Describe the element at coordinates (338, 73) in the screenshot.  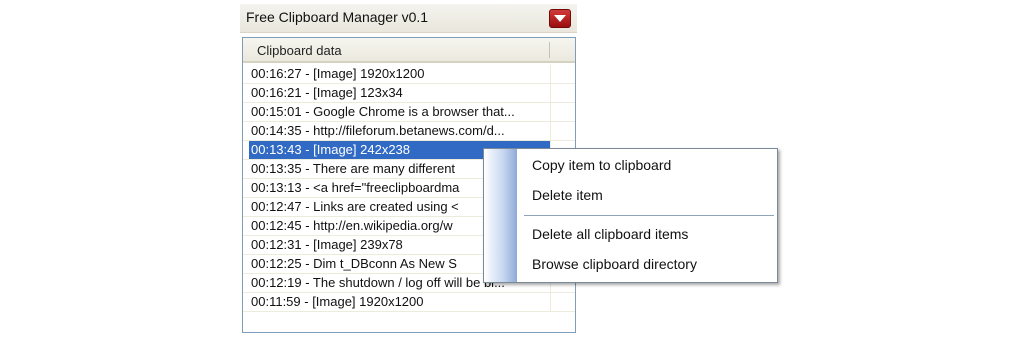
I see `list-item-text: 00:16:27 - [Image] 1920x1200` at that location.